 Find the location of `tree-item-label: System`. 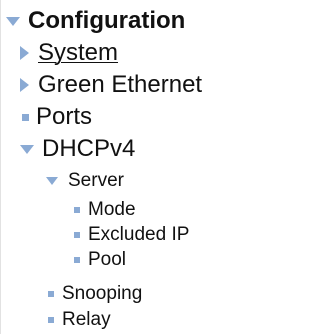

tree-item-label: System is located at coordinates (78, 53).